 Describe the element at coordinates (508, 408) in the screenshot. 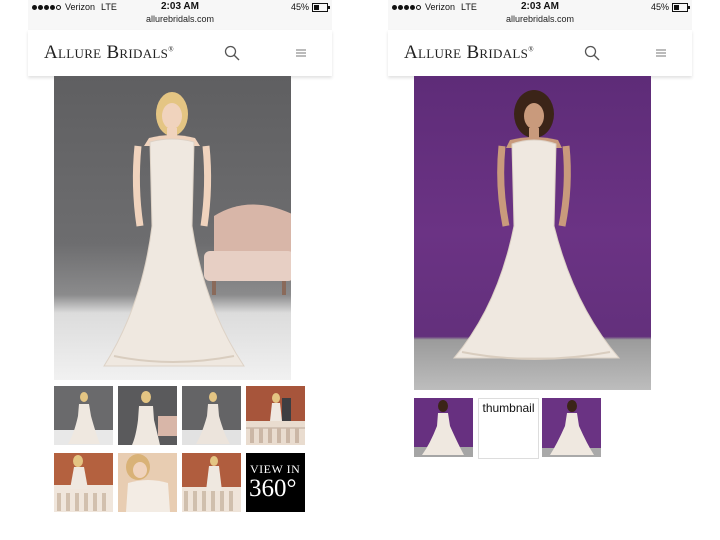

I see `thumbnail-alt-text: thumbnail` at that location.